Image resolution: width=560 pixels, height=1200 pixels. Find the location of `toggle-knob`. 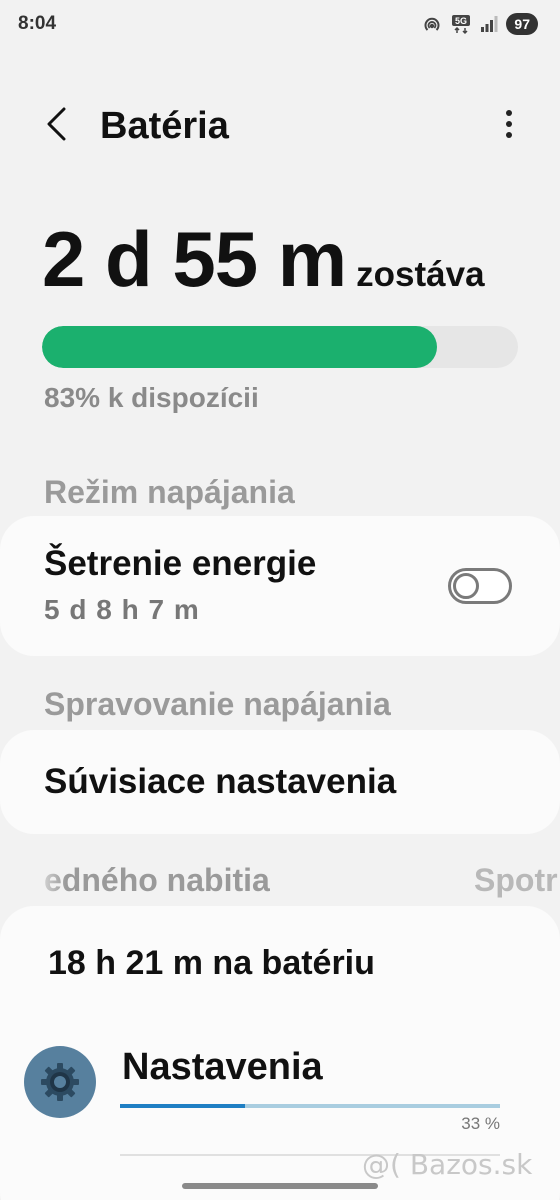

toggle-knob is located at coordinates (466, 586).